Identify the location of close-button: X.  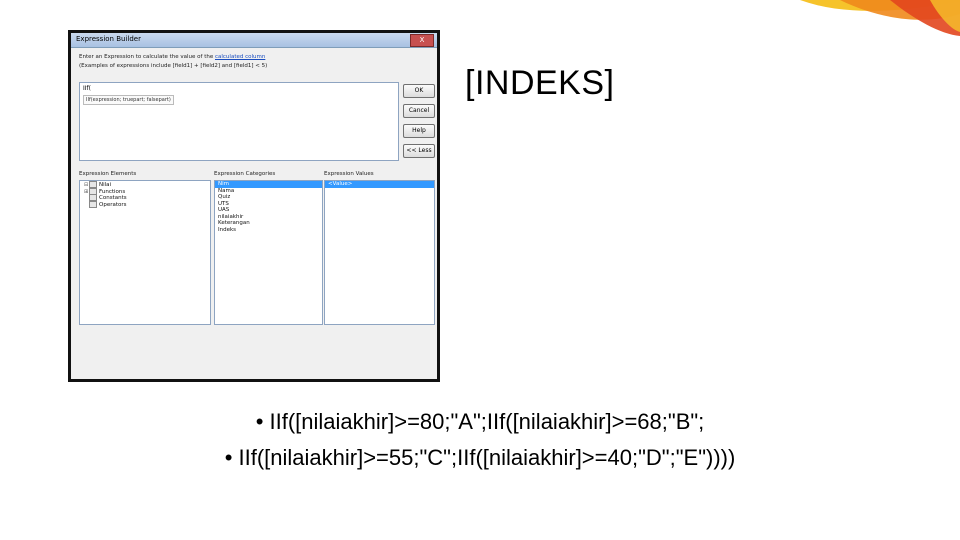
(422, 40).